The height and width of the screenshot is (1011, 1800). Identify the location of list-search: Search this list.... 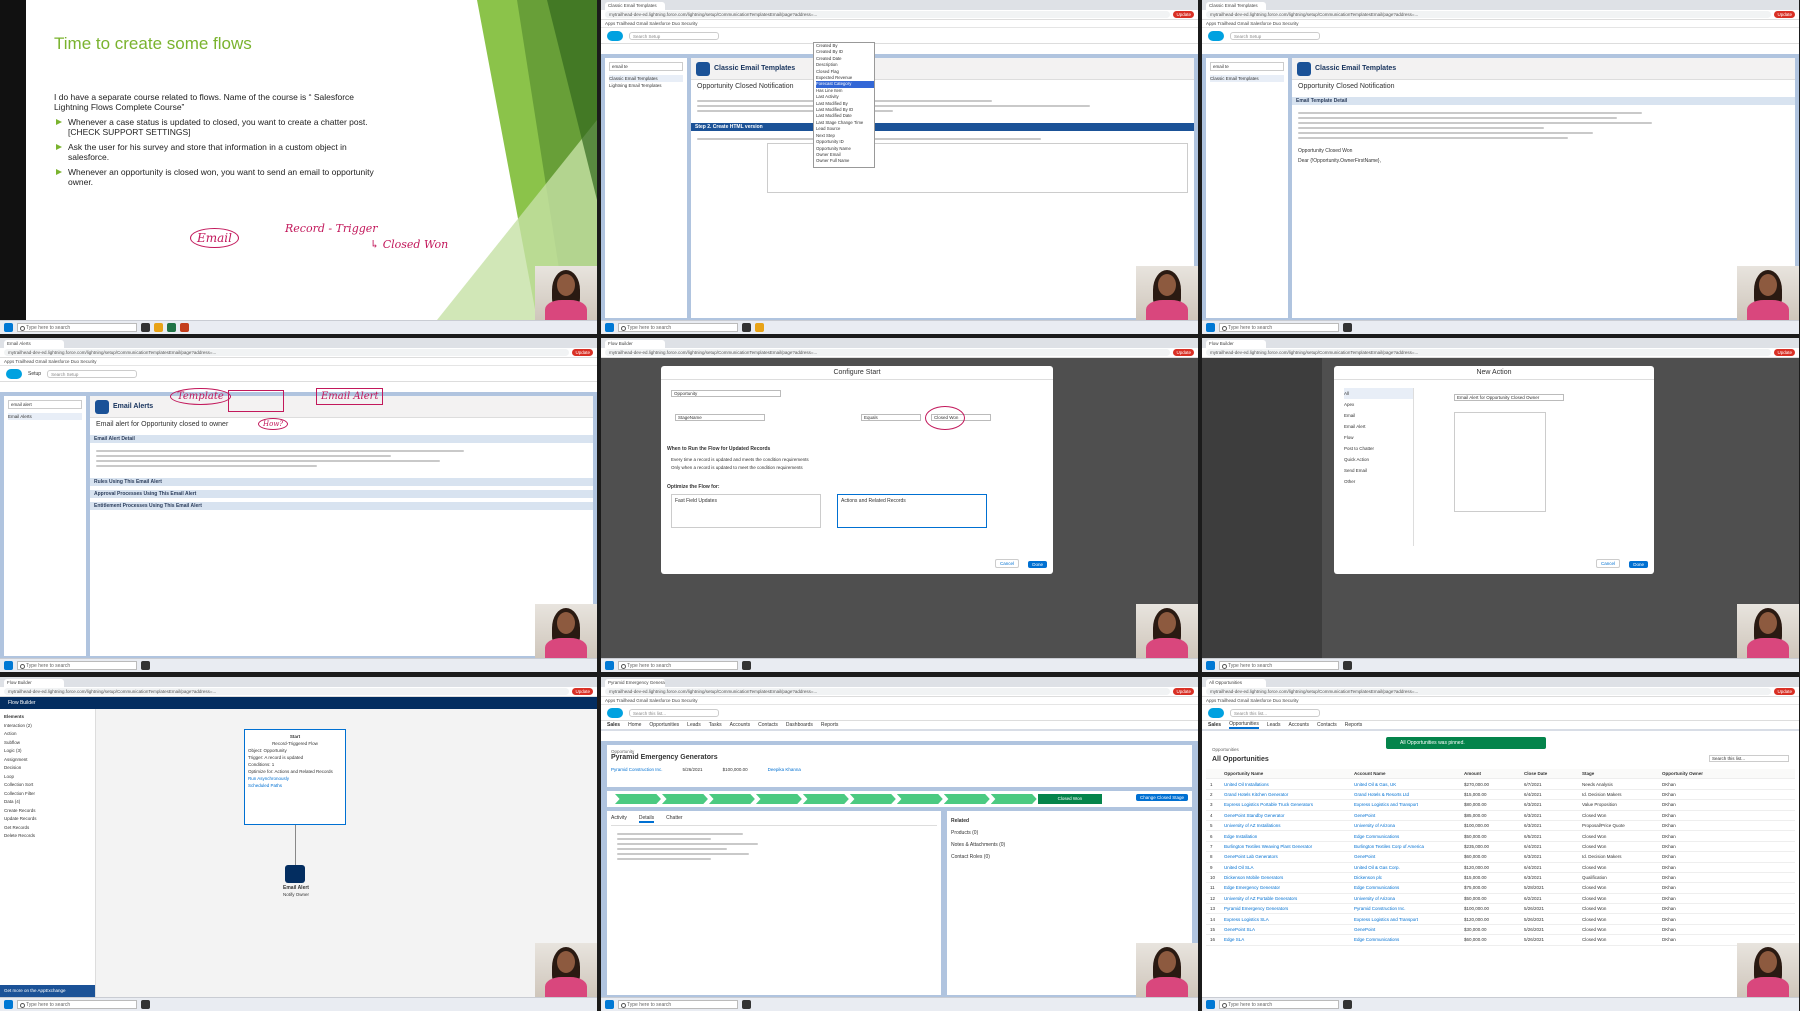
(1749, 758).